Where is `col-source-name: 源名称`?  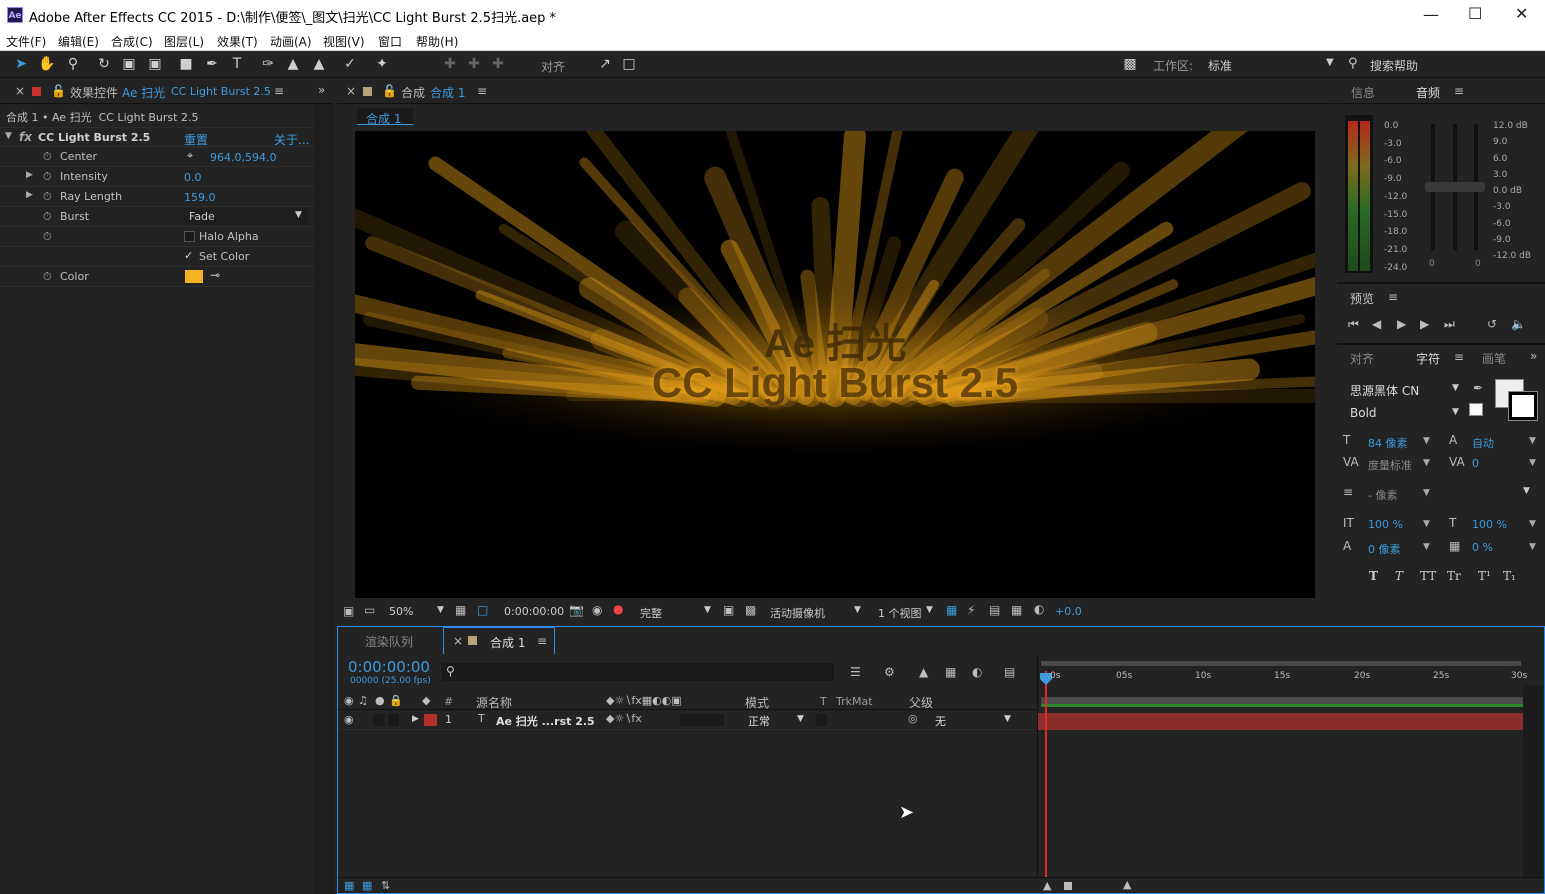 col-source-name: 源名称 is located at coordinates (494, 702).